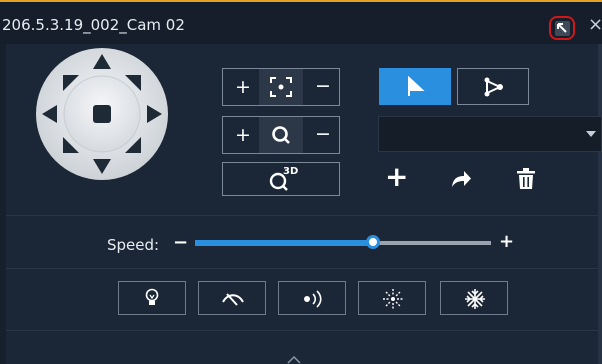 The height and width of the screenshot is (364, 602). What do you see at coordinates (302, 268) in the screenshot?
I see `divider-middle` at bounding box center [302, 268].